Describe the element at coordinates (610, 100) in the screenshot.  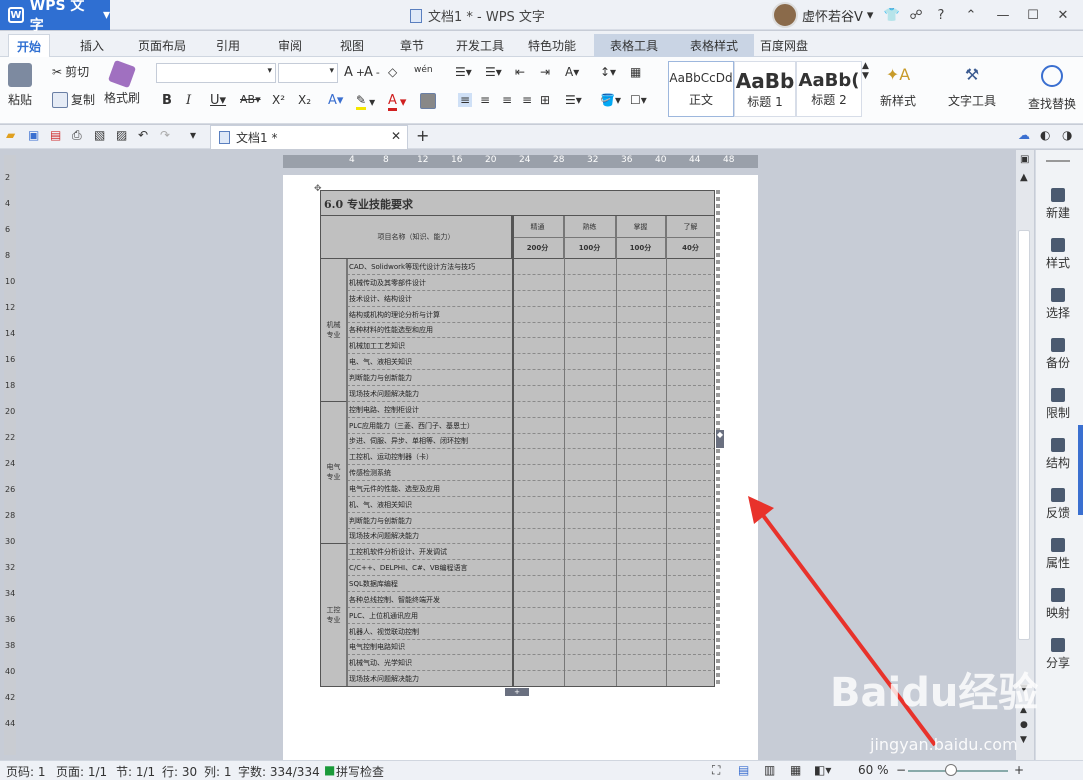
I see `paragraph-shading-button: 🪣▾` at that location.